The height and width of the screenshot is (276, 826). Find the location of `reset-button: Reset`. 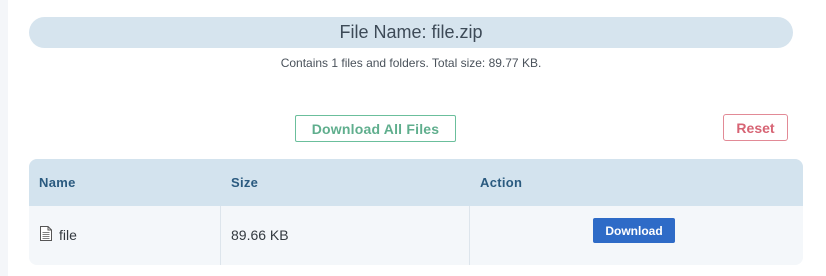

reset-button: Reset is located at coordinates (755, 127).